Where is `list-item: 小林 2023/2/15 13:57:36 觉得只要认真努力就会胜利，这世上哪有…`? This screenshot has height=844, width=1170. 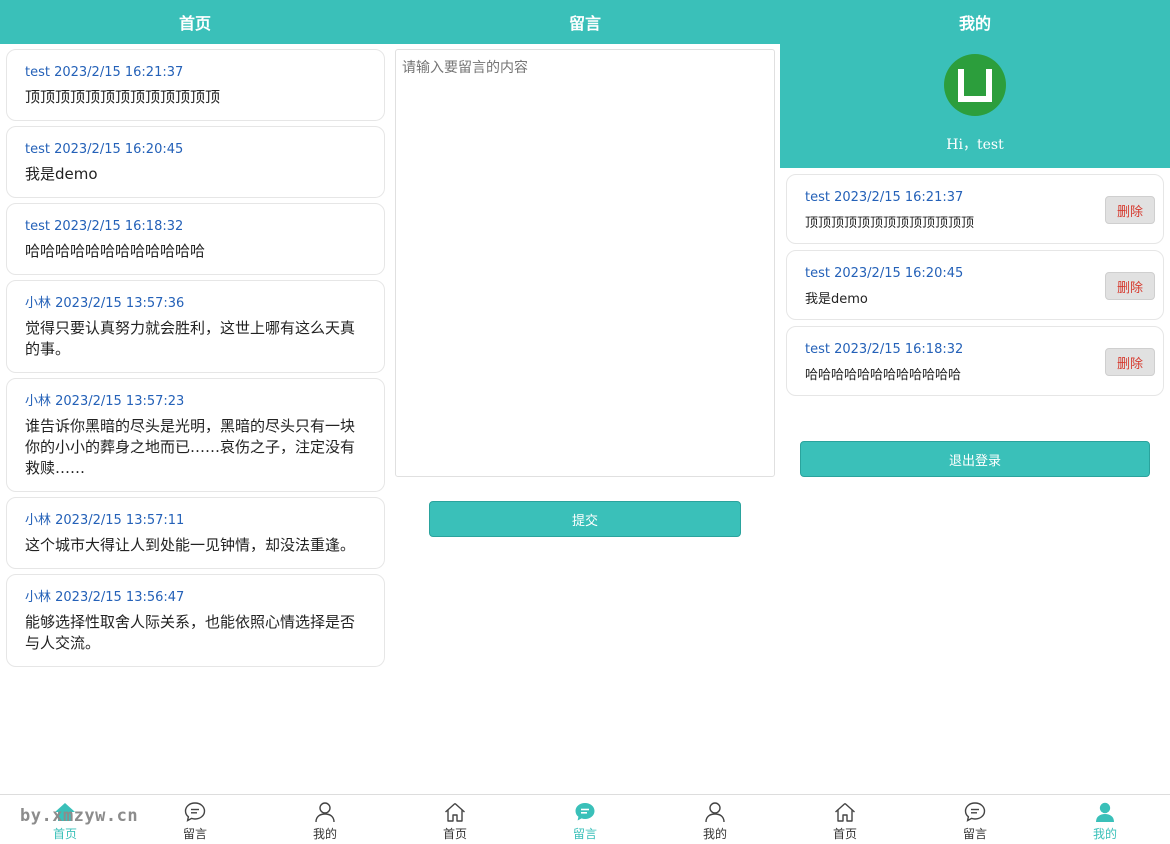 list-item: 小林 2023/2/15 13:57:36 觉得只要认真努力就会胜利，这世上哪有… is located at coordinates (195, 326).